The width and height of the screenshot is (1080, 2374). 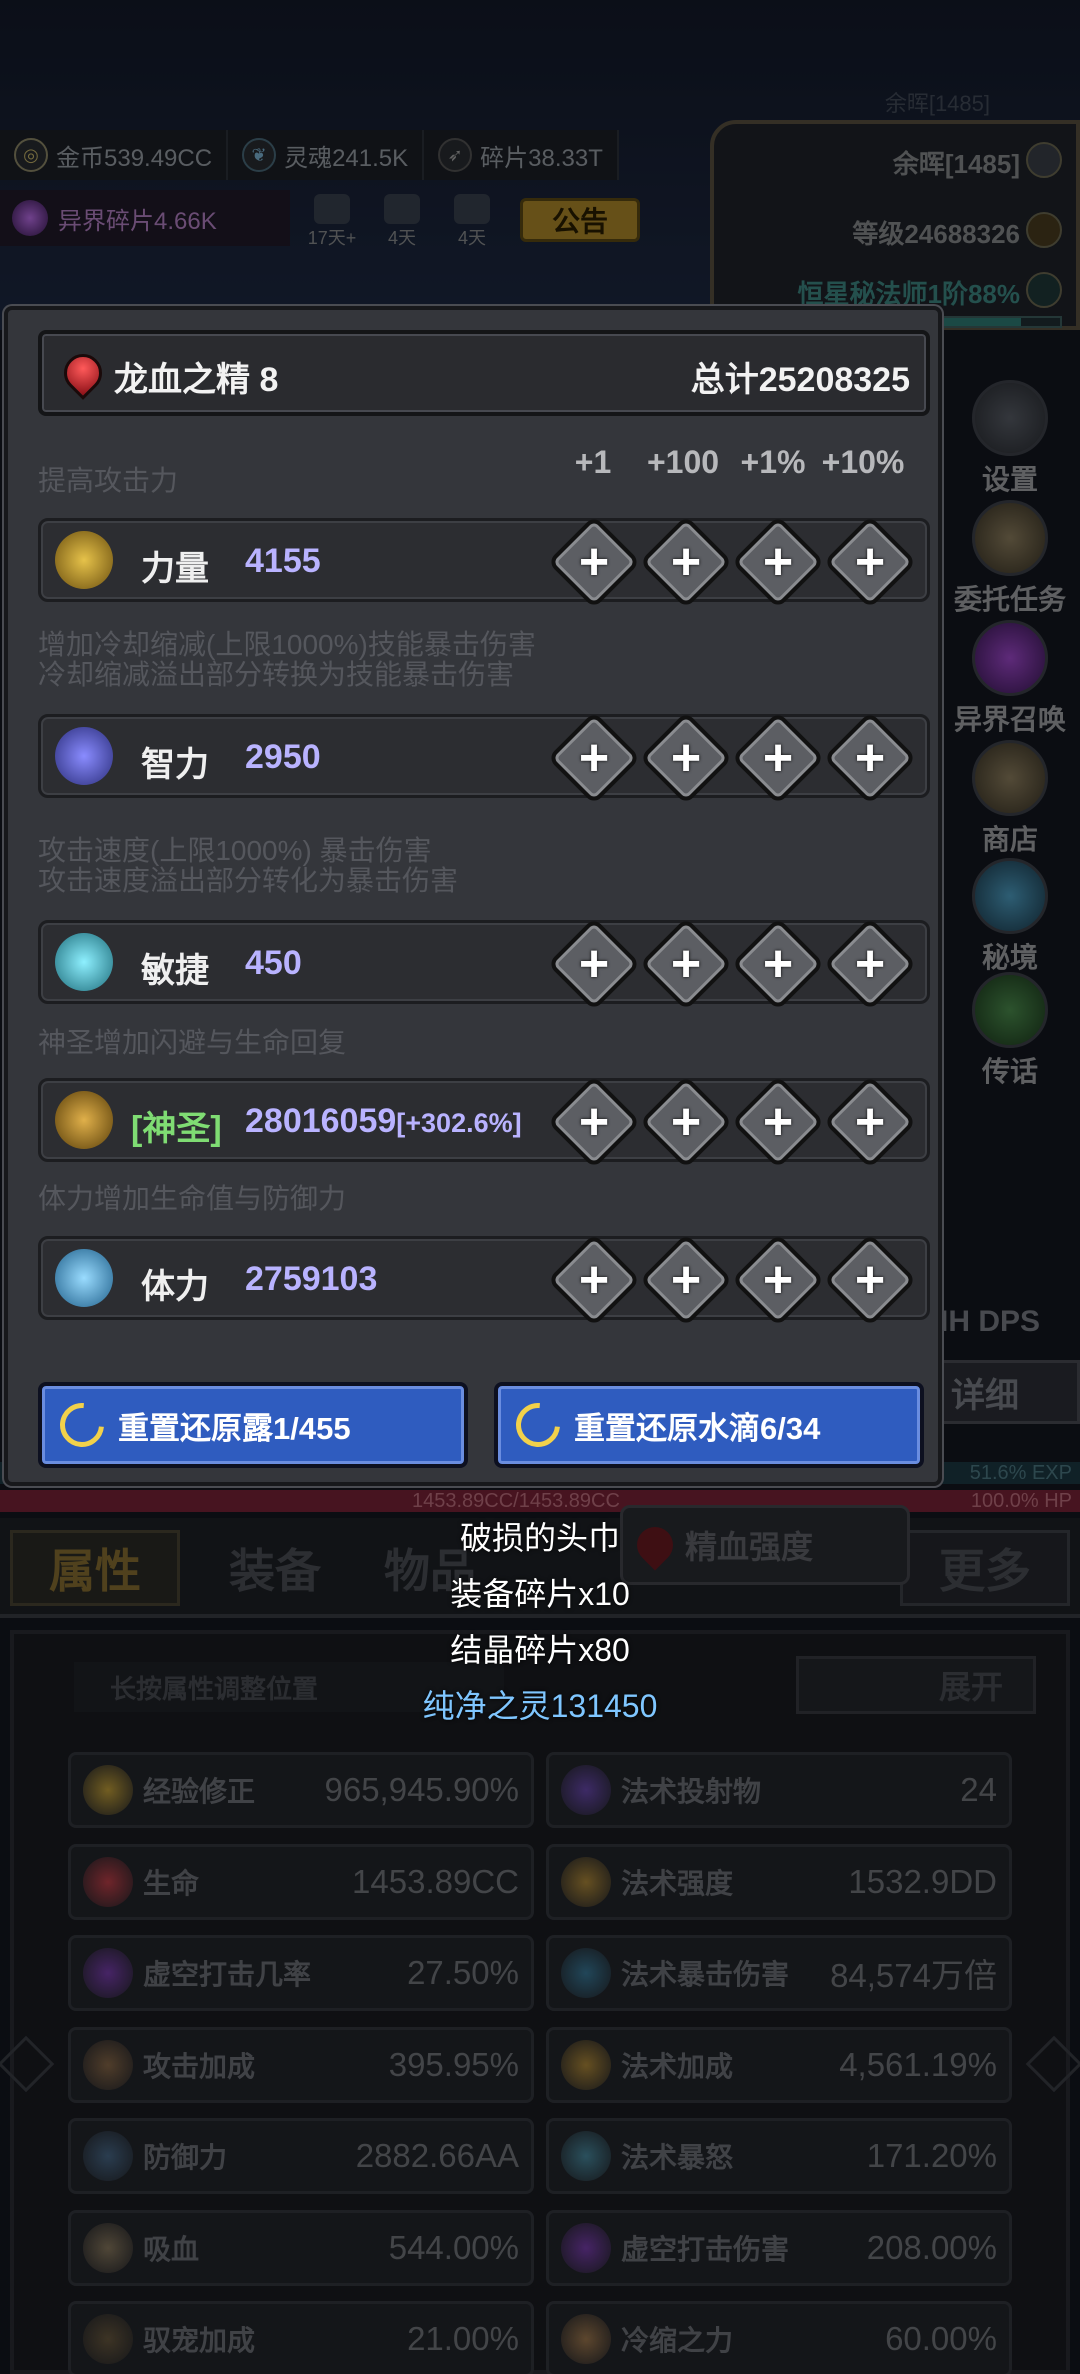 I want to click on reset-dew-button: 重置还原露1/455, so click(x=253, y=1425).